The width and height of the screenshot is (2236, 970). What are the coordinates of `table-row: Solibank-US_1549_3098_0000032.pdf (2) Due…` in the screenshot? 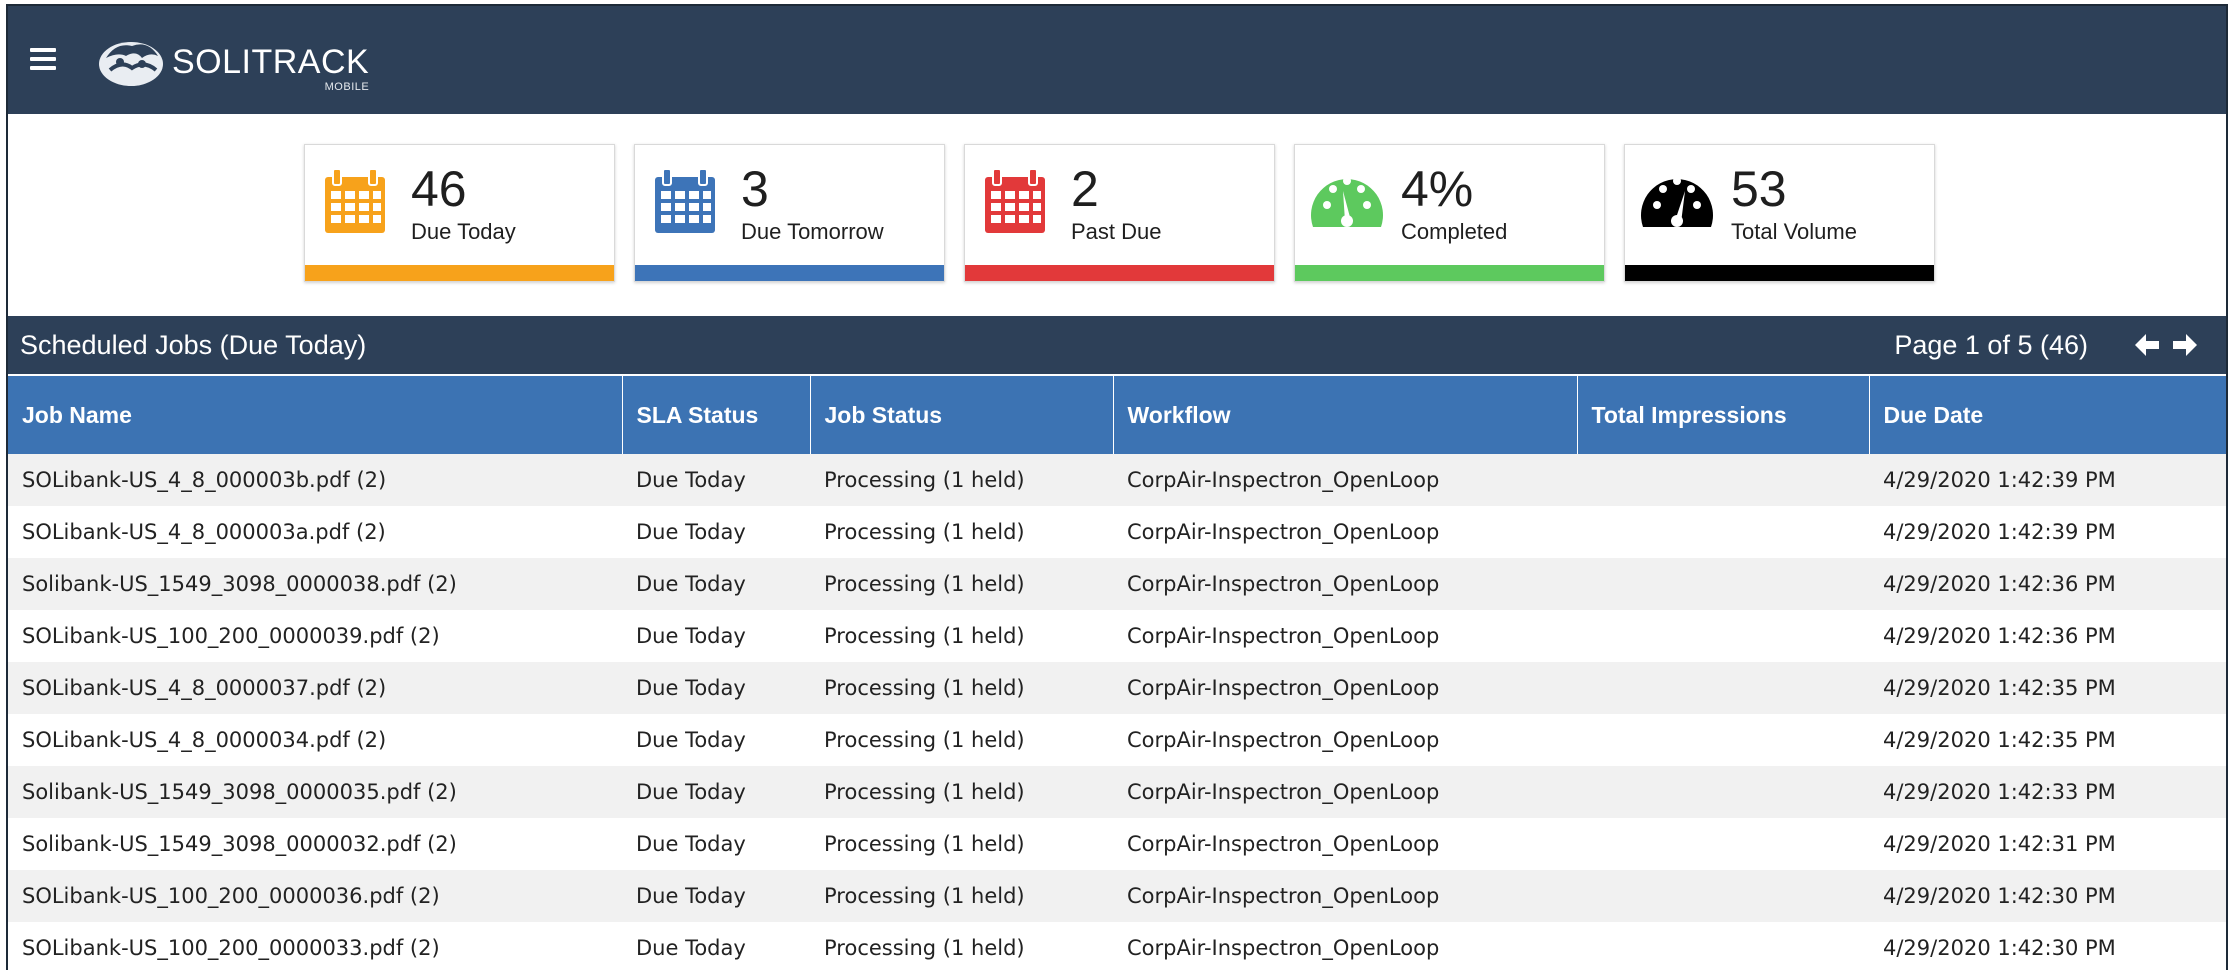 It's located at (1117, 844).